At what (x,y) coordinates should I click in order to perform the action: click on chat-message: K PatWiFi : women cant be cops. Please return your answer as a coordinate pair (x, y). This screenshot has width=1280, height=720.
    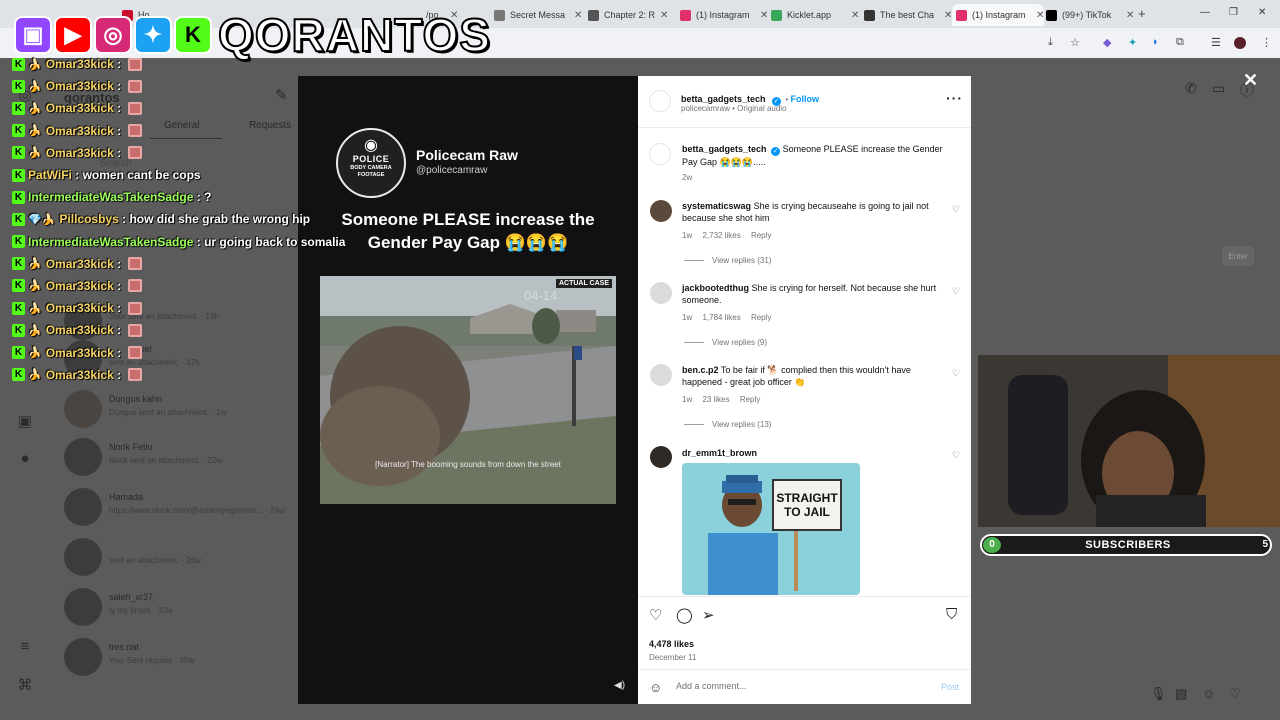
    Looking at the image, I should click on (182, 175).